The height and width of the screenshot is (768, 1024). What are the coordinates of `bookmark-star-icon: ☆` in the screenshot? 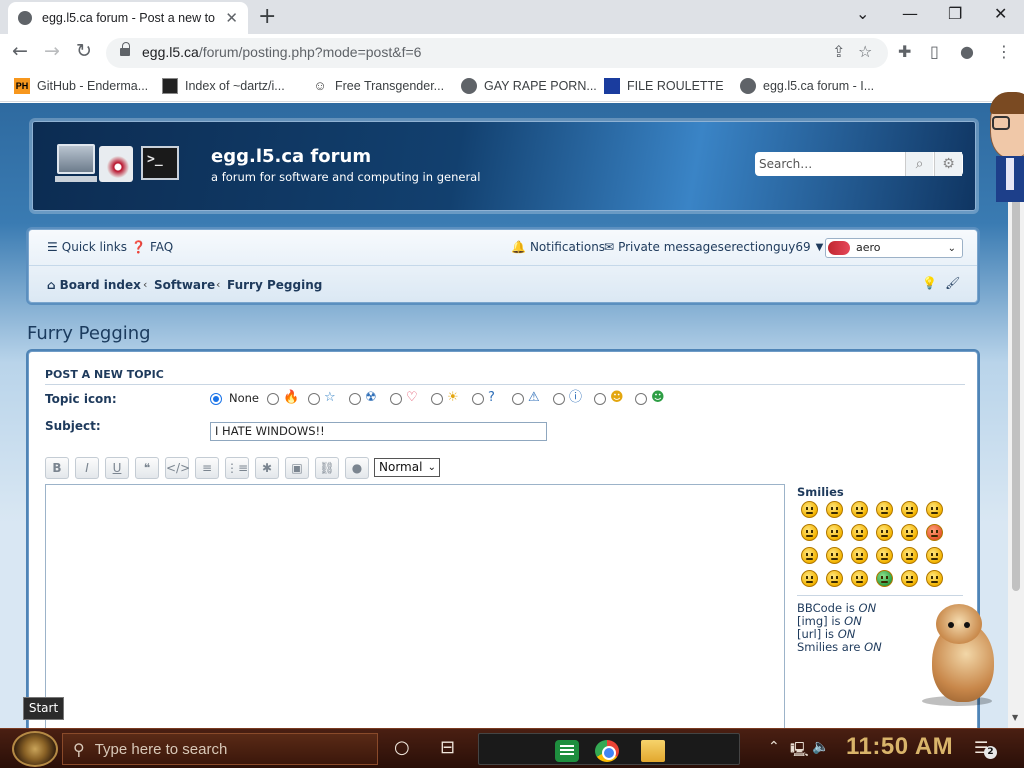 It's located at (865, 51).